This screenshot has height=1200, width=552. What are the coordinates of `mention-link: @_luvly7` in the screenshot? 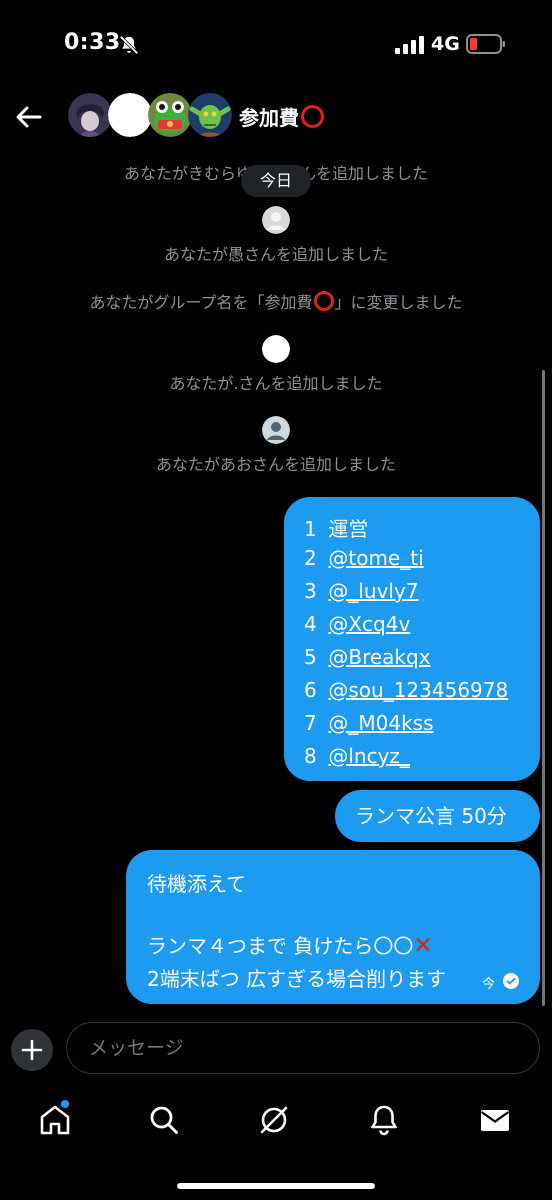 It's located at (373, 591).